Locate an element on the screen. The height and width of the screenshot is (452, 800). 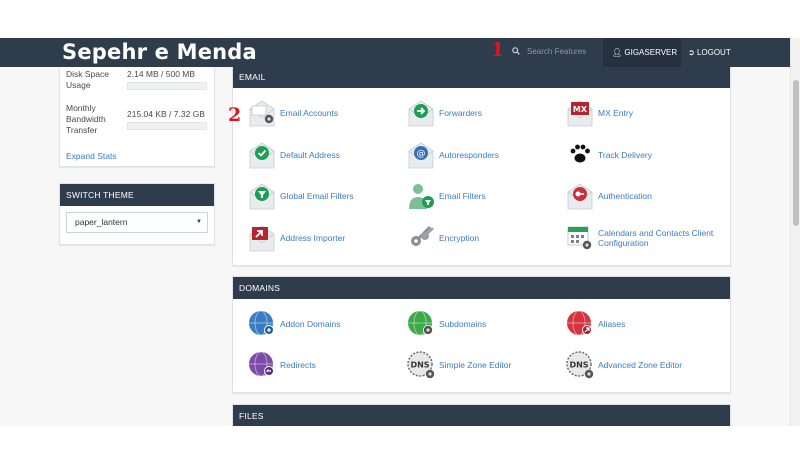
email-accounts-icon is located at coordinates (262, 113).